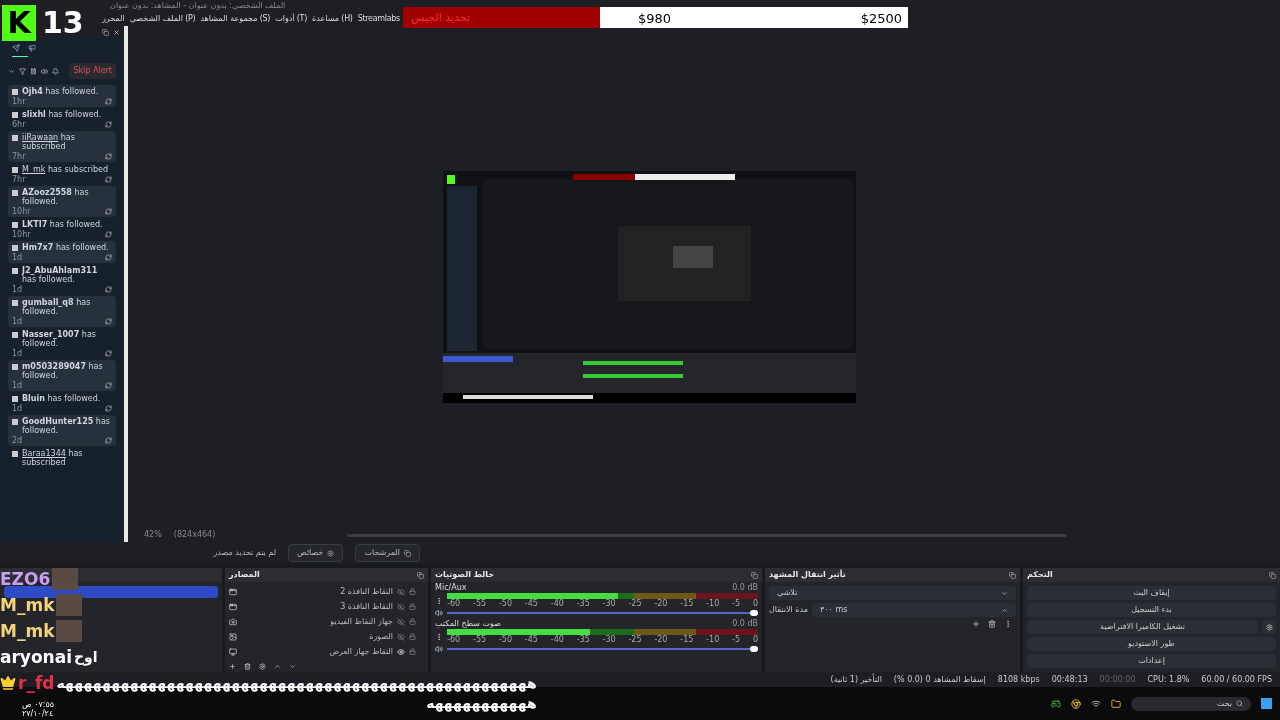 This screenshot has height=720, width=1280. What do you see at coordinates (1096, 703) in the screenshot?
I see `network-icon` at bounding box center [1096, 703].